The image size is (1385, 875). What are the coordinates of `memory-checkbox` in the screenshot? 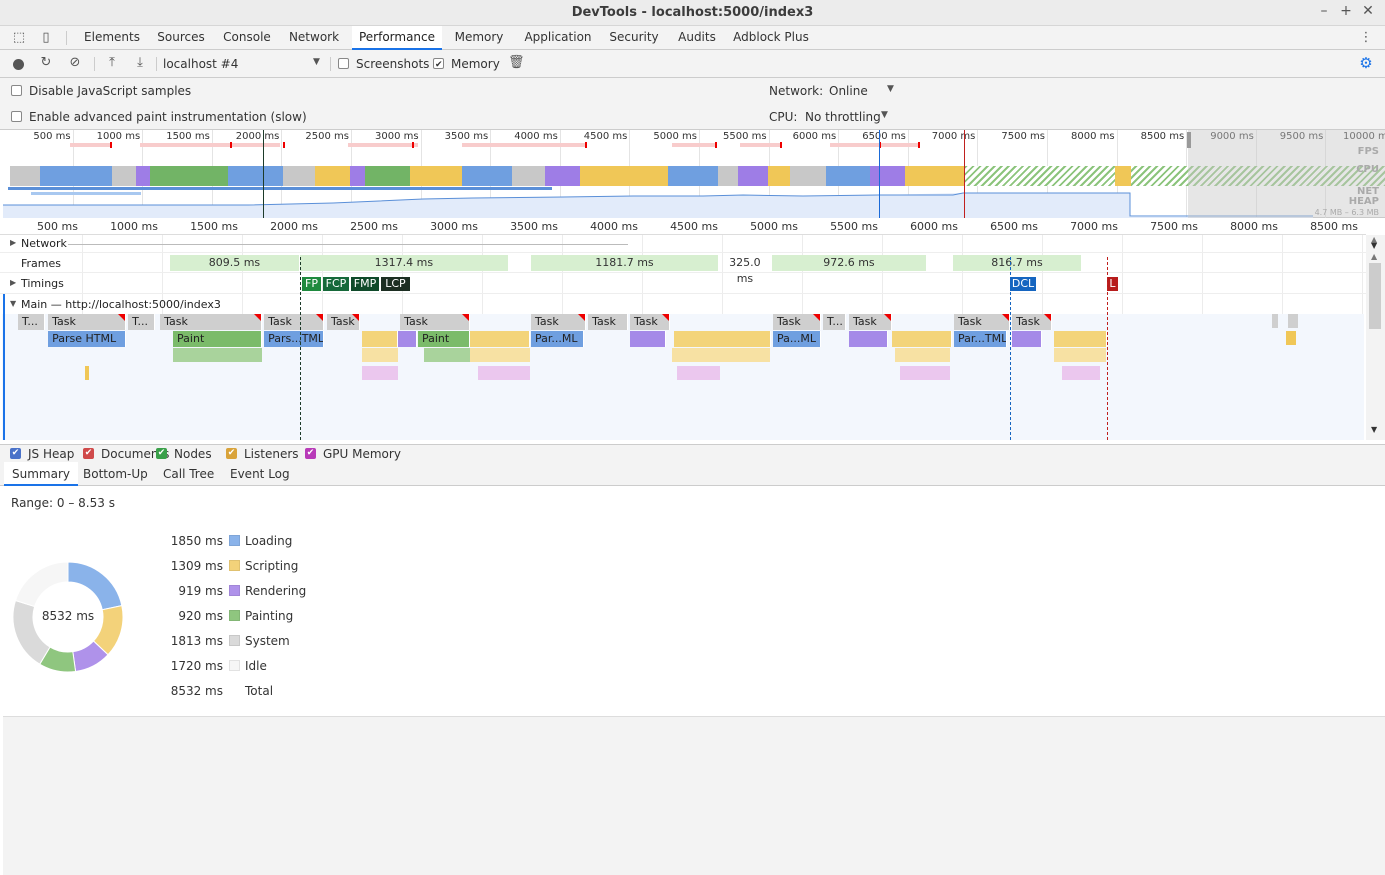 It's located at (438, 63).